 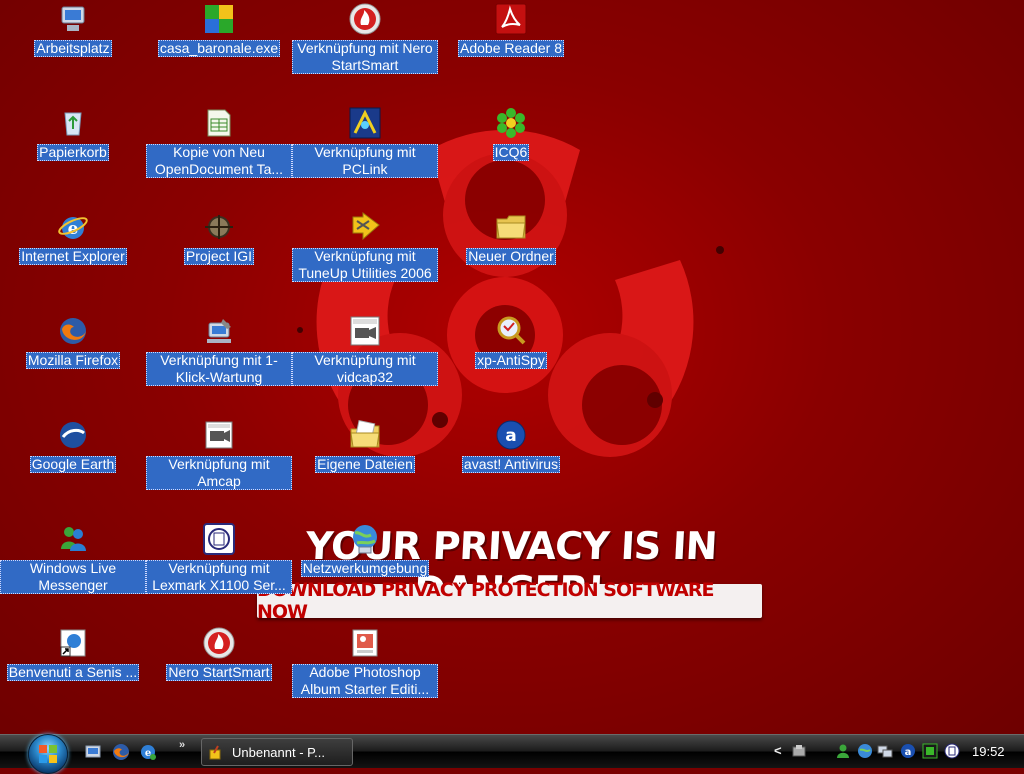 What do you see at coordinates (365, 123) in the screenshot?
I see `pclink-icon` at bounding box center [365, 123].